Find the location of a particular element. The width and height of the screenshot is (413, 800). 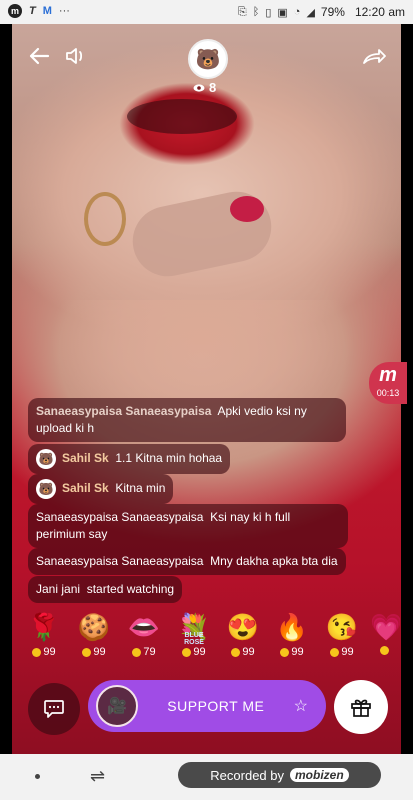

gift-kiss-face: 😘 99 is located at coordinates (342, 634).